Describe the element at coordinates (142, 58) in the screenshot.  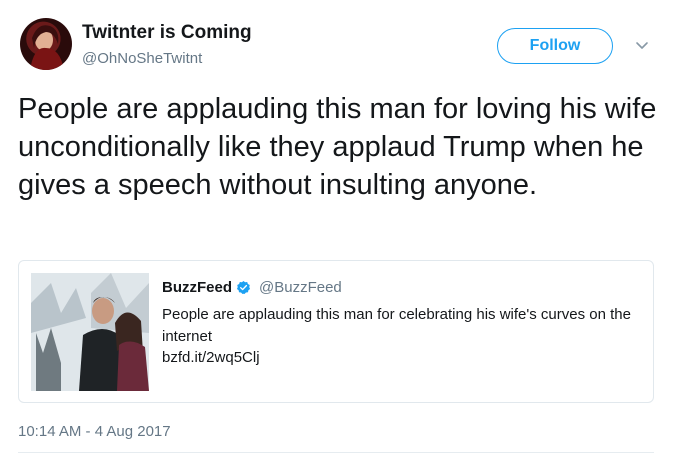
I see `author-handle: @OhNoSheTwitnt` at that location.